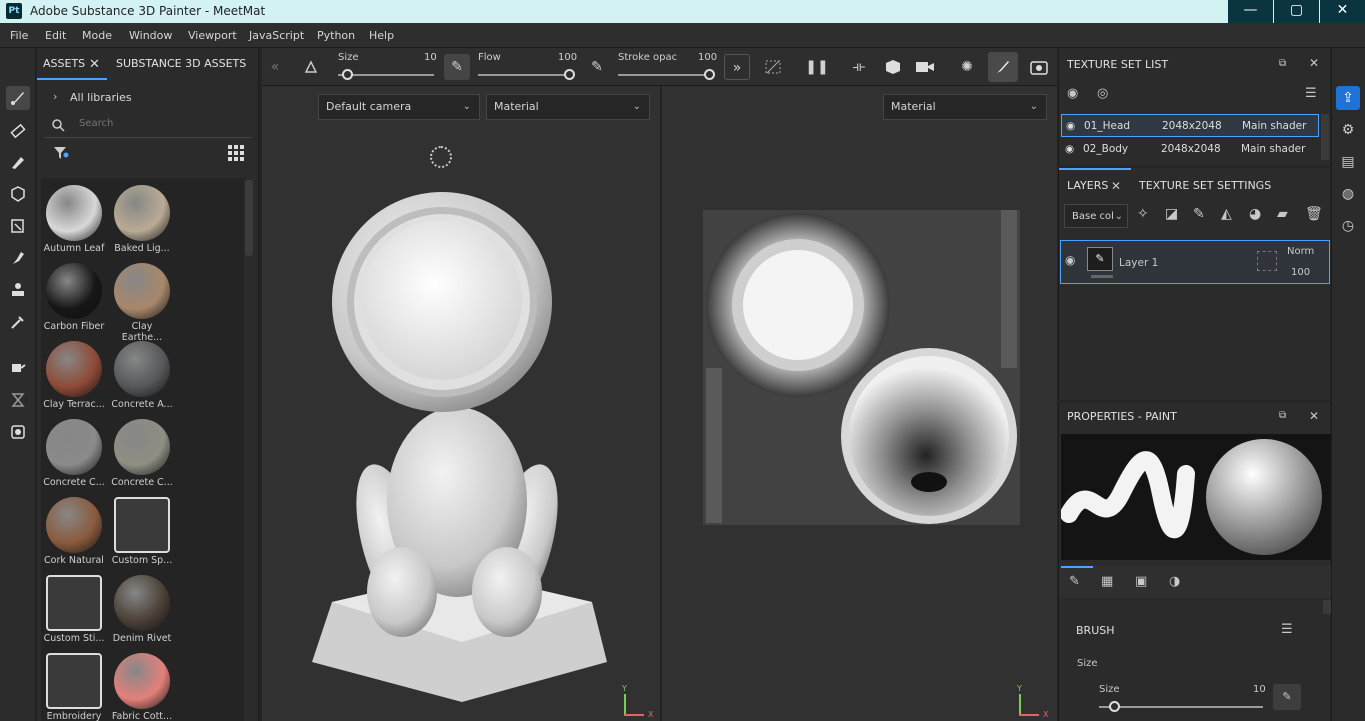 The height and width of the screenshot is (721, 1365). Describe the element at coordinates (1171, 214) in the screenshot. I see `add-smart-material-icon: ◪` at that location.